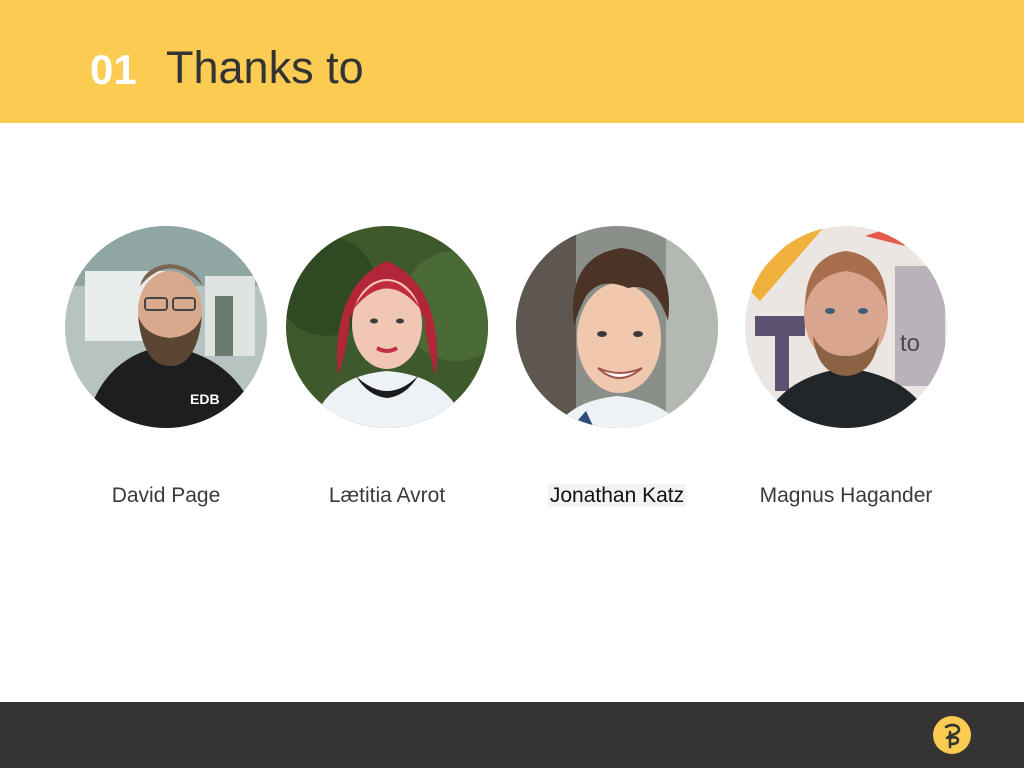 This screenshot has width=1024, height=768. Describe the element at coordinates (166, 495) in the screenshot. I see `person-name: David Page` at that location.